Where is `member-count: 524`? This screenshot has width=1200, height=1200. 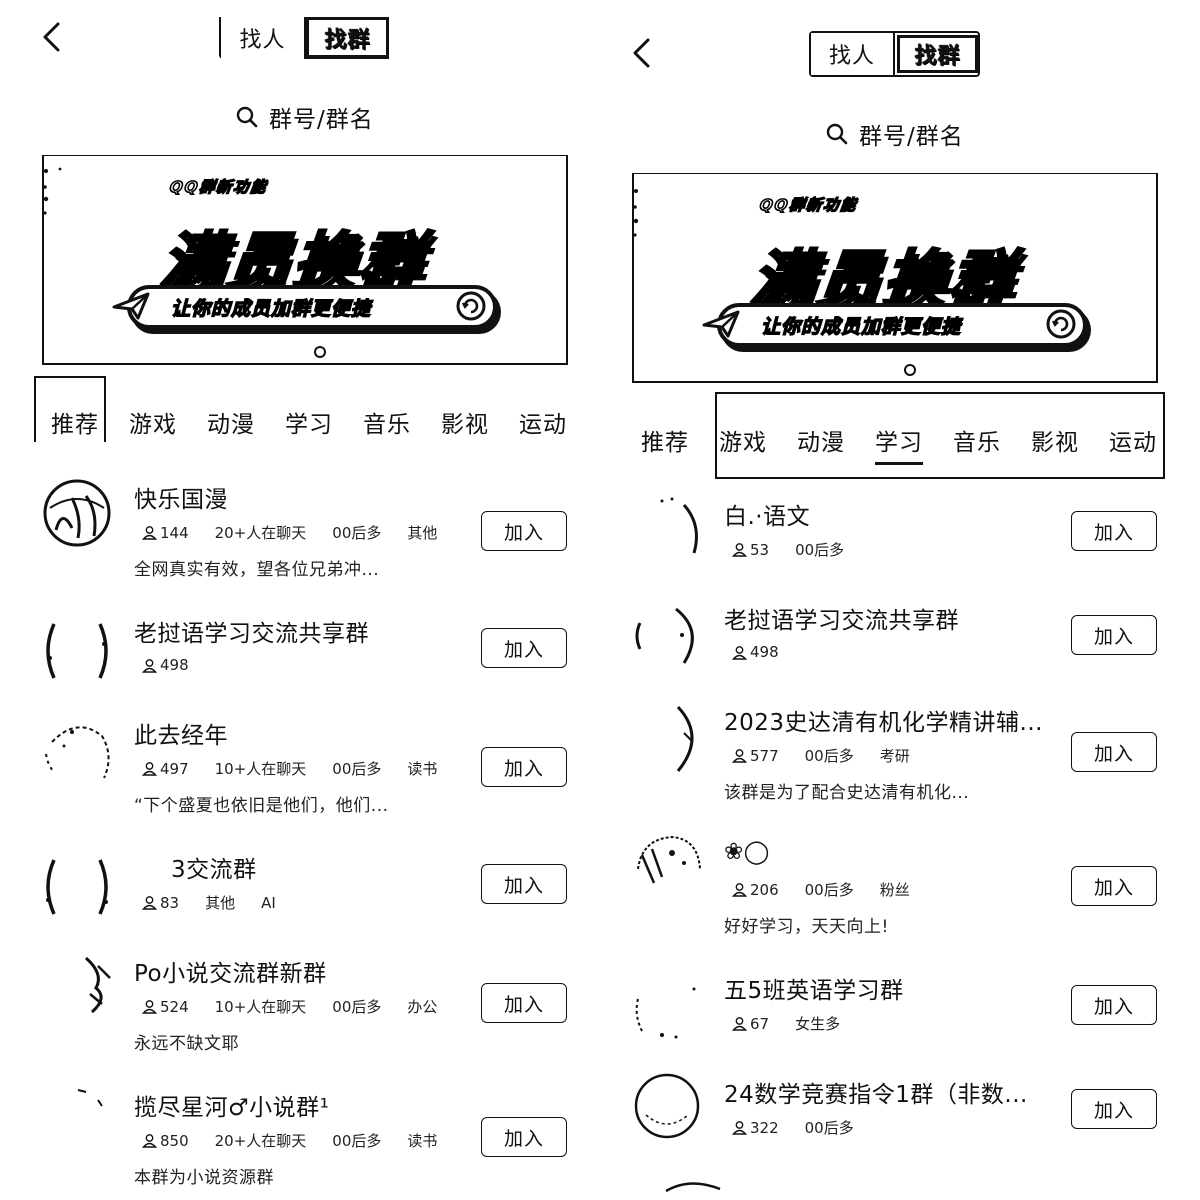
member-count: 524 is located at coordinates (165, 1007).